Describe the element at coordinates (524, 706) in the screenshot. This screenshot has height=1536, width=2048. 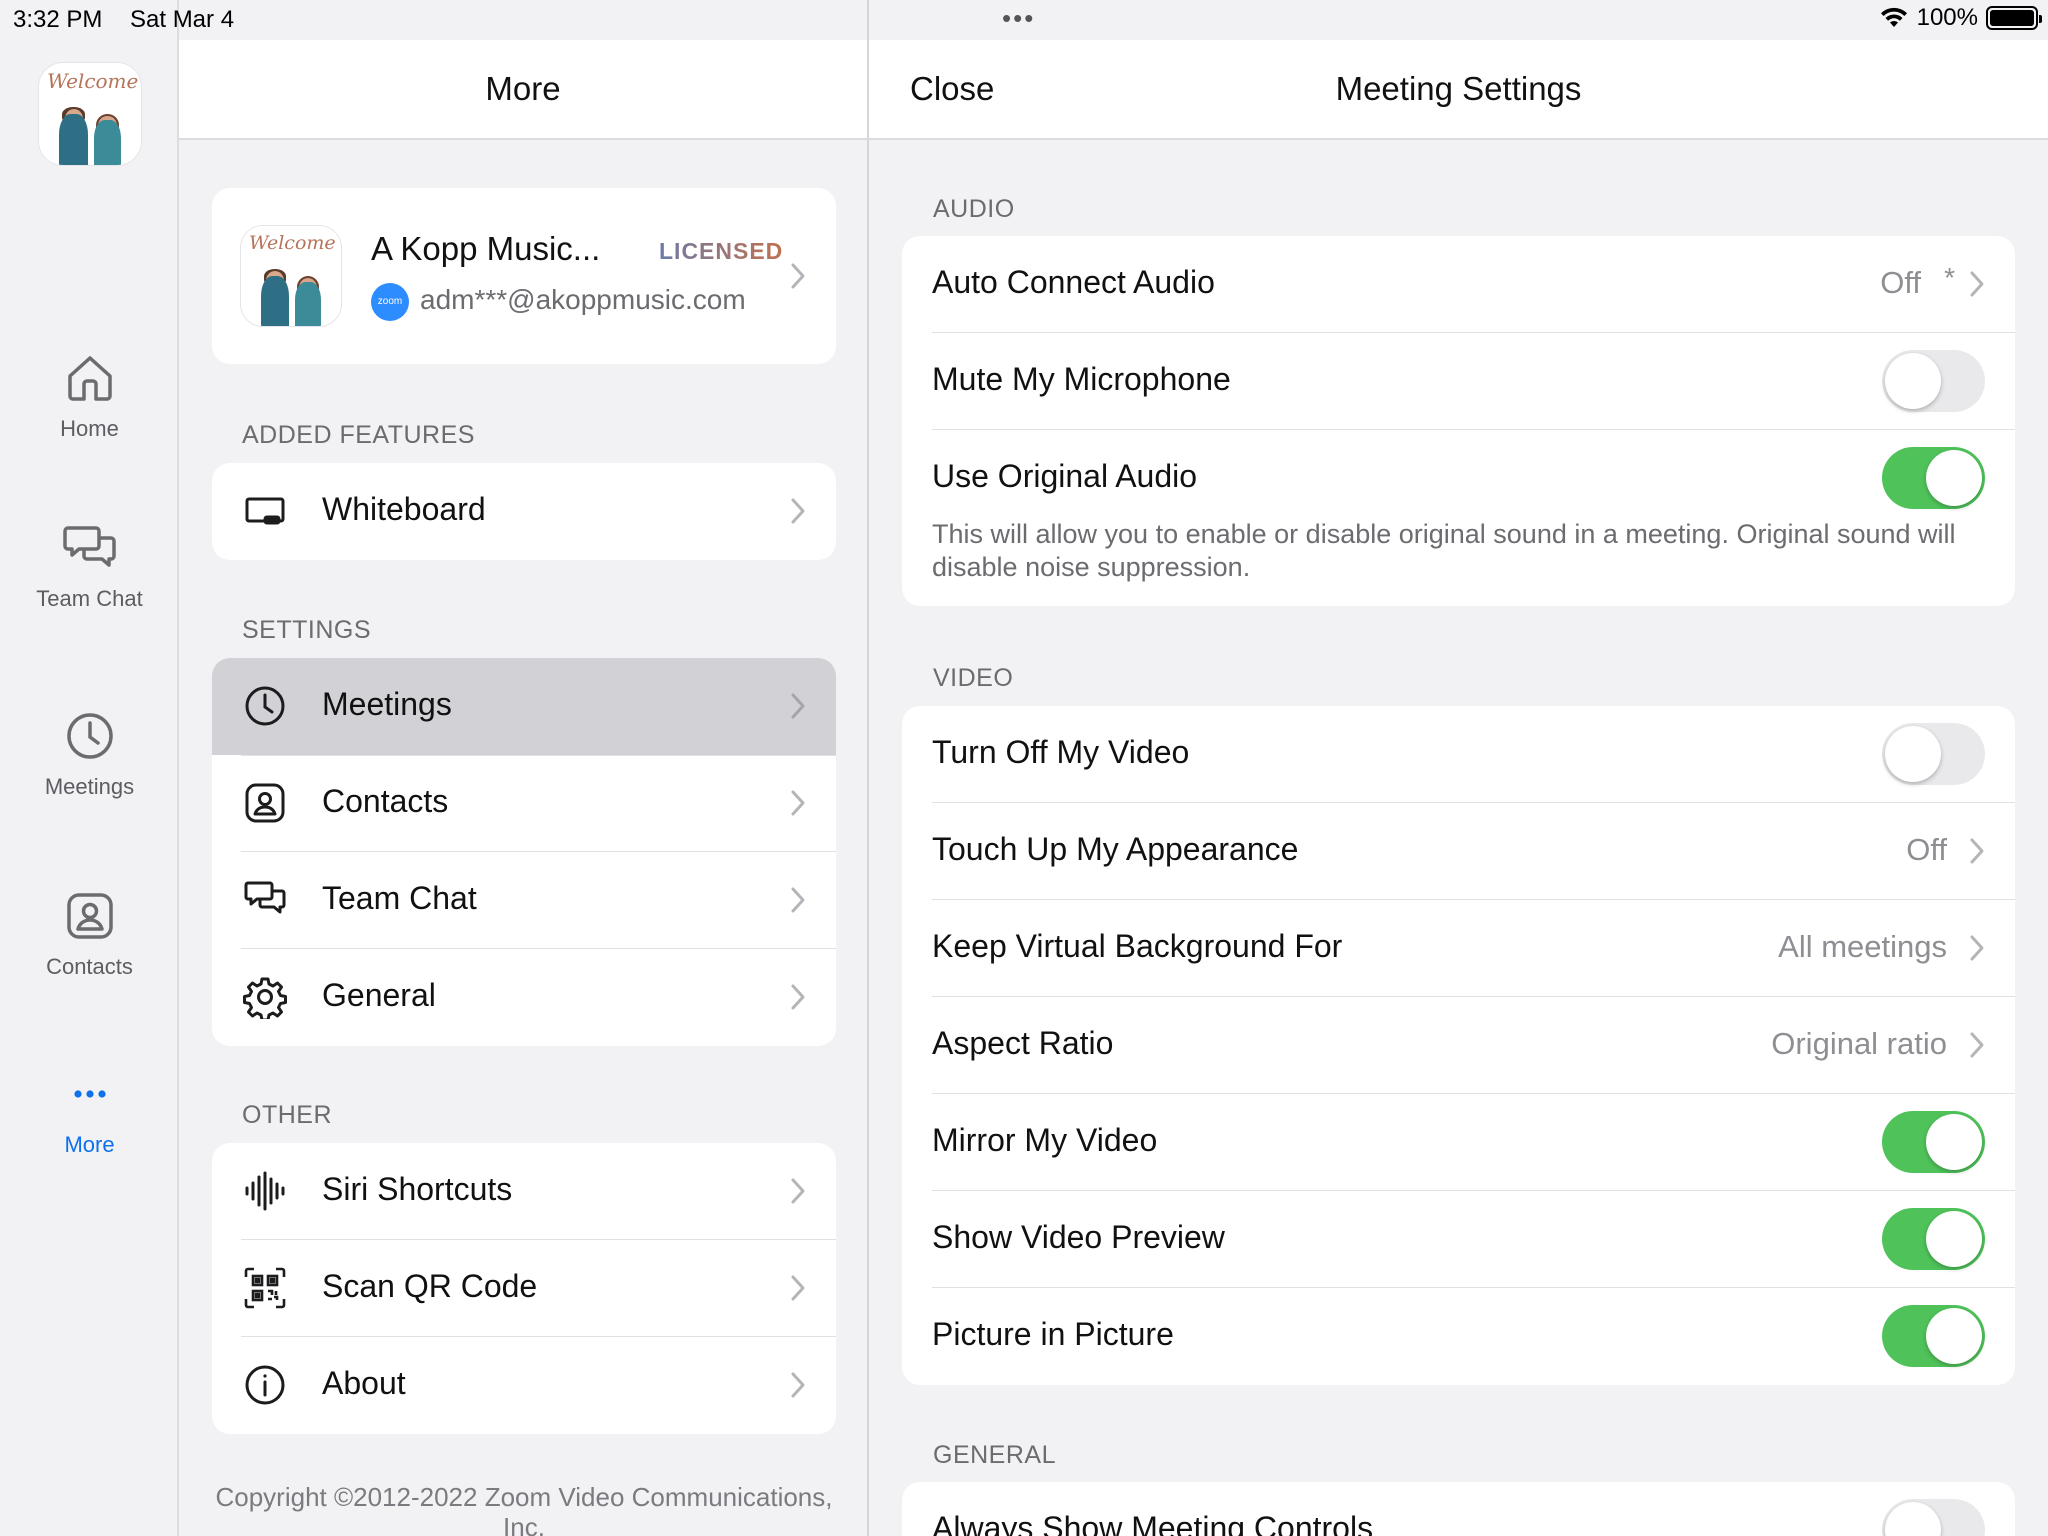
I see `menu-item-meetings: Meetings` at that location.